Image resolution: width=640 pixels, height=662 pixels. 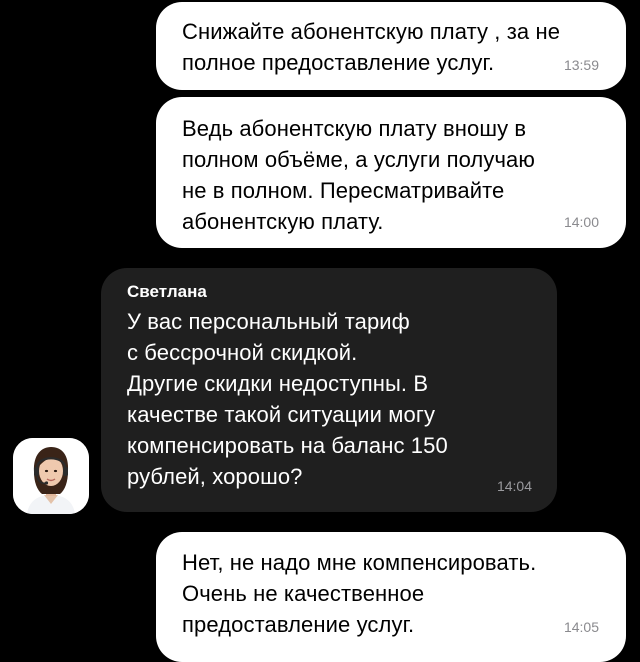 I want to click on message-time: 14:04, so click(x=514, y=486).